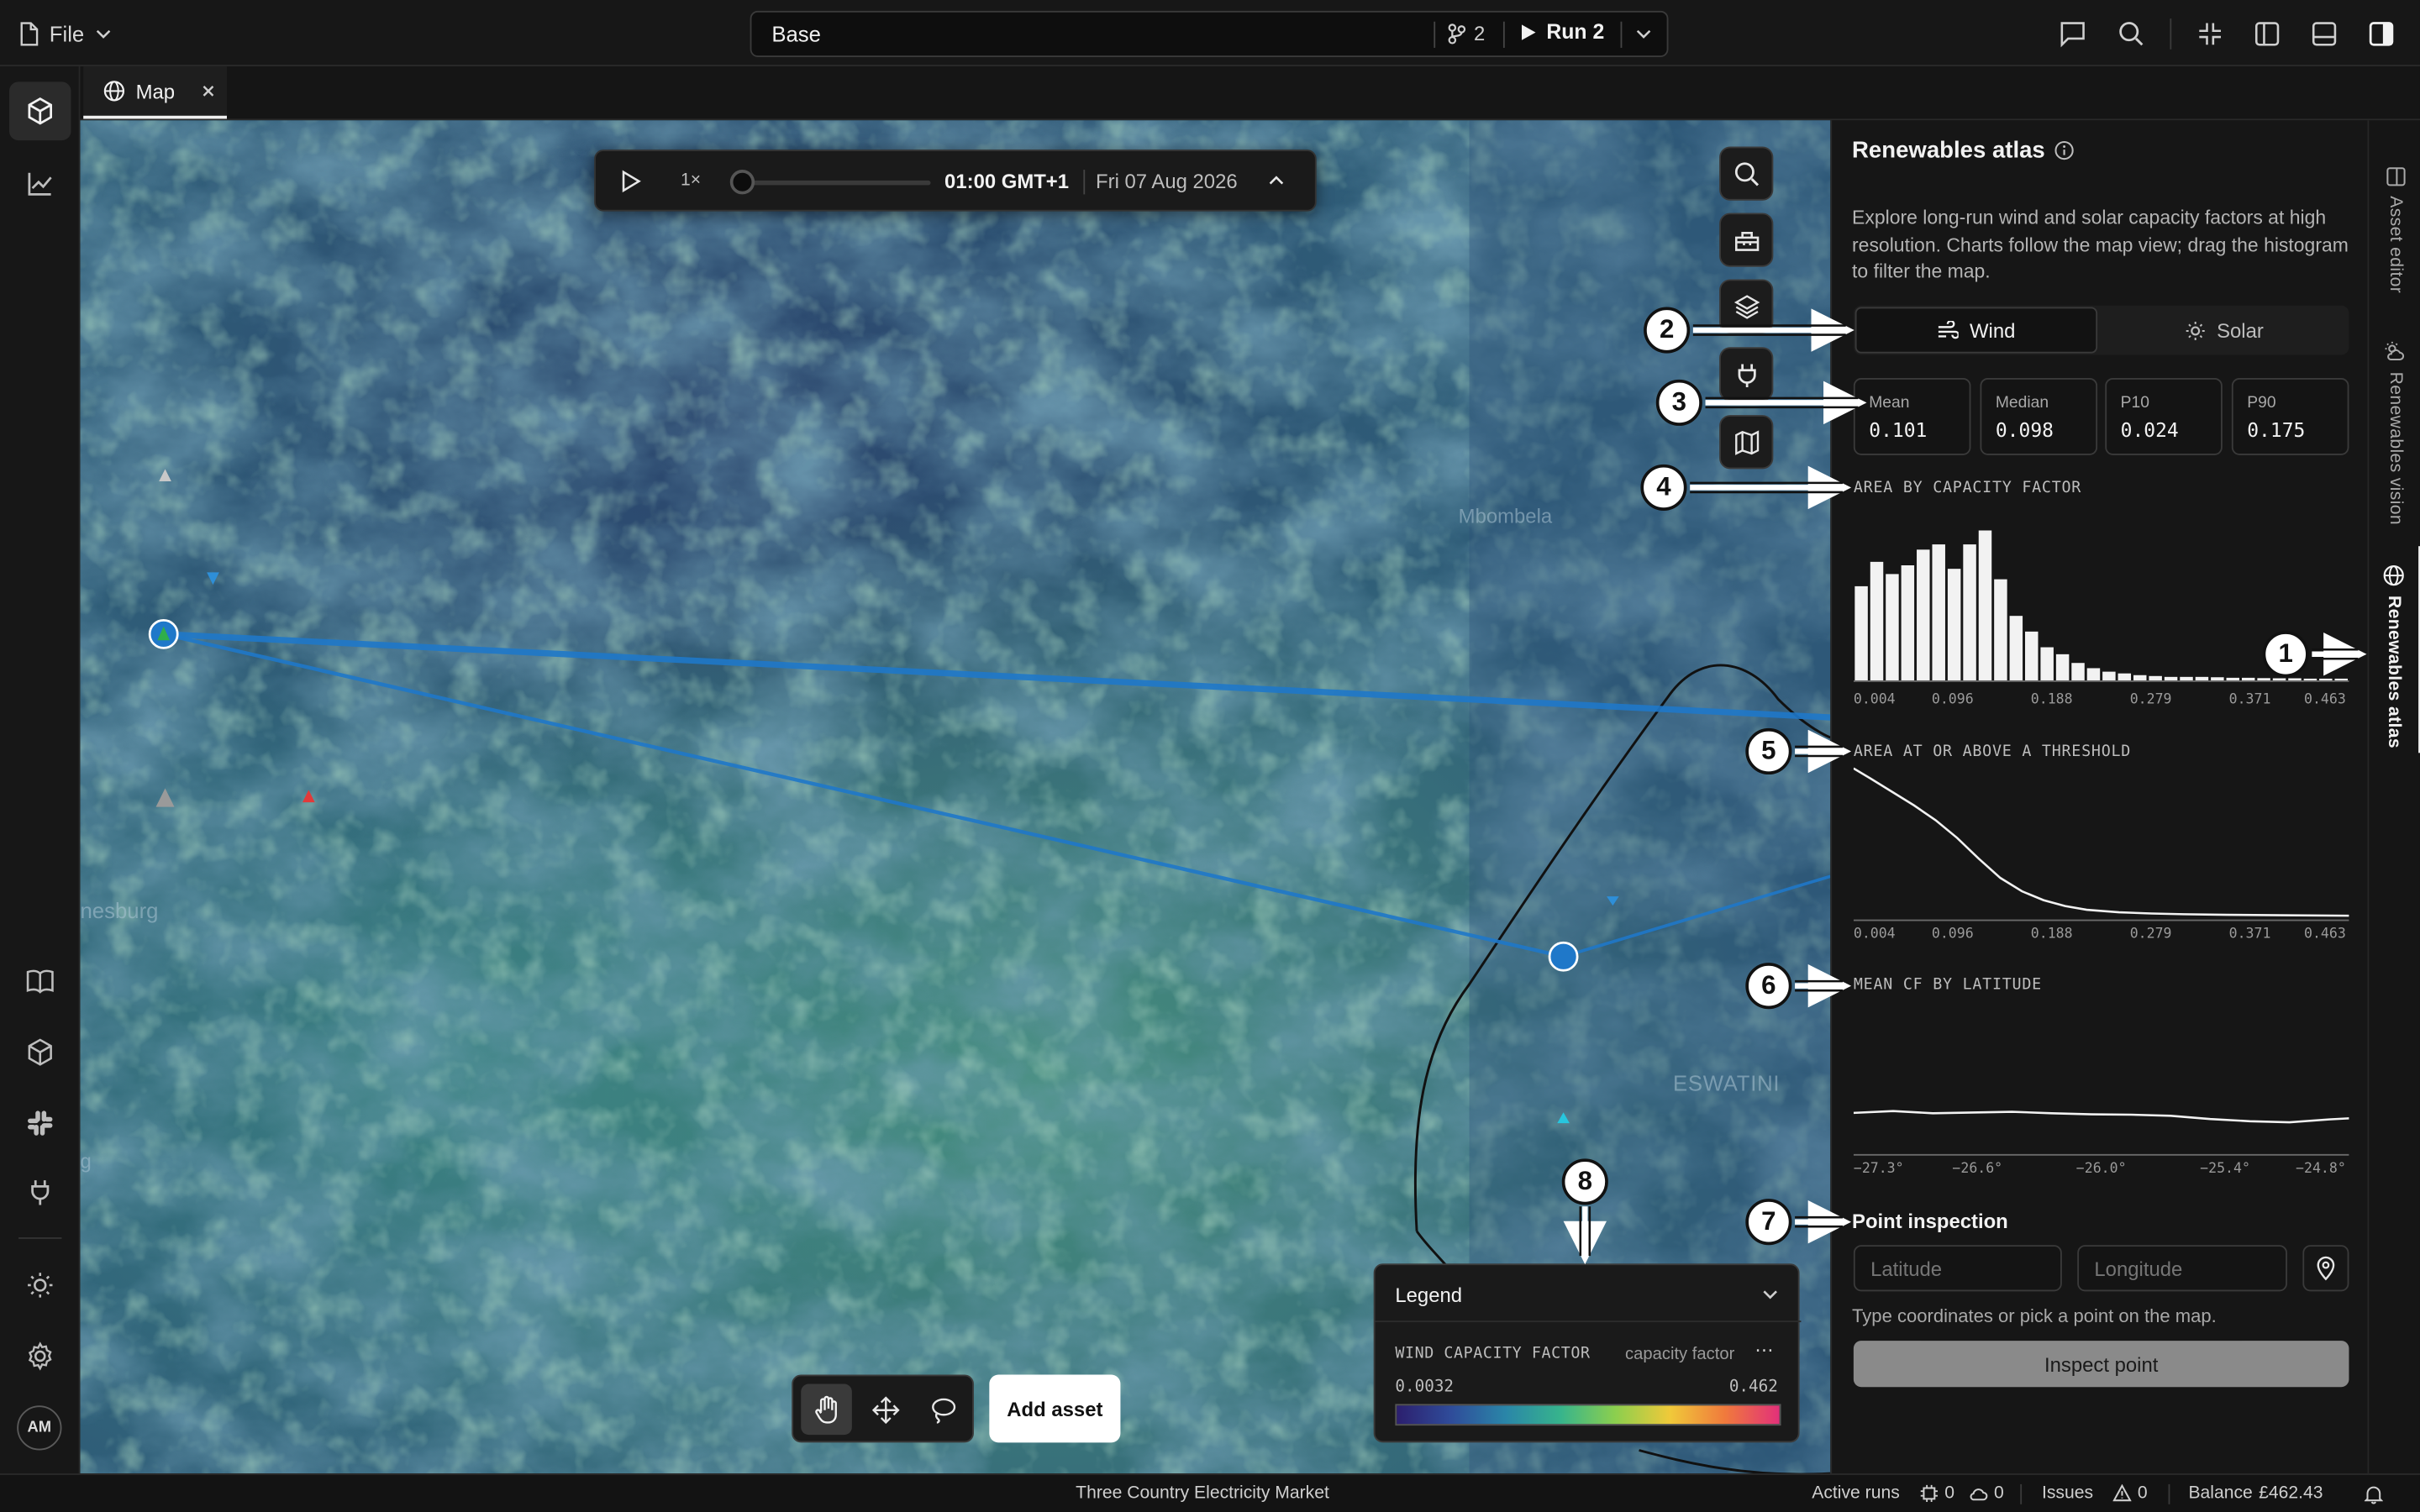 This screenshot has width=2420, height=1512. I want to click on callout-badge: 8, so click(1585, 1181).